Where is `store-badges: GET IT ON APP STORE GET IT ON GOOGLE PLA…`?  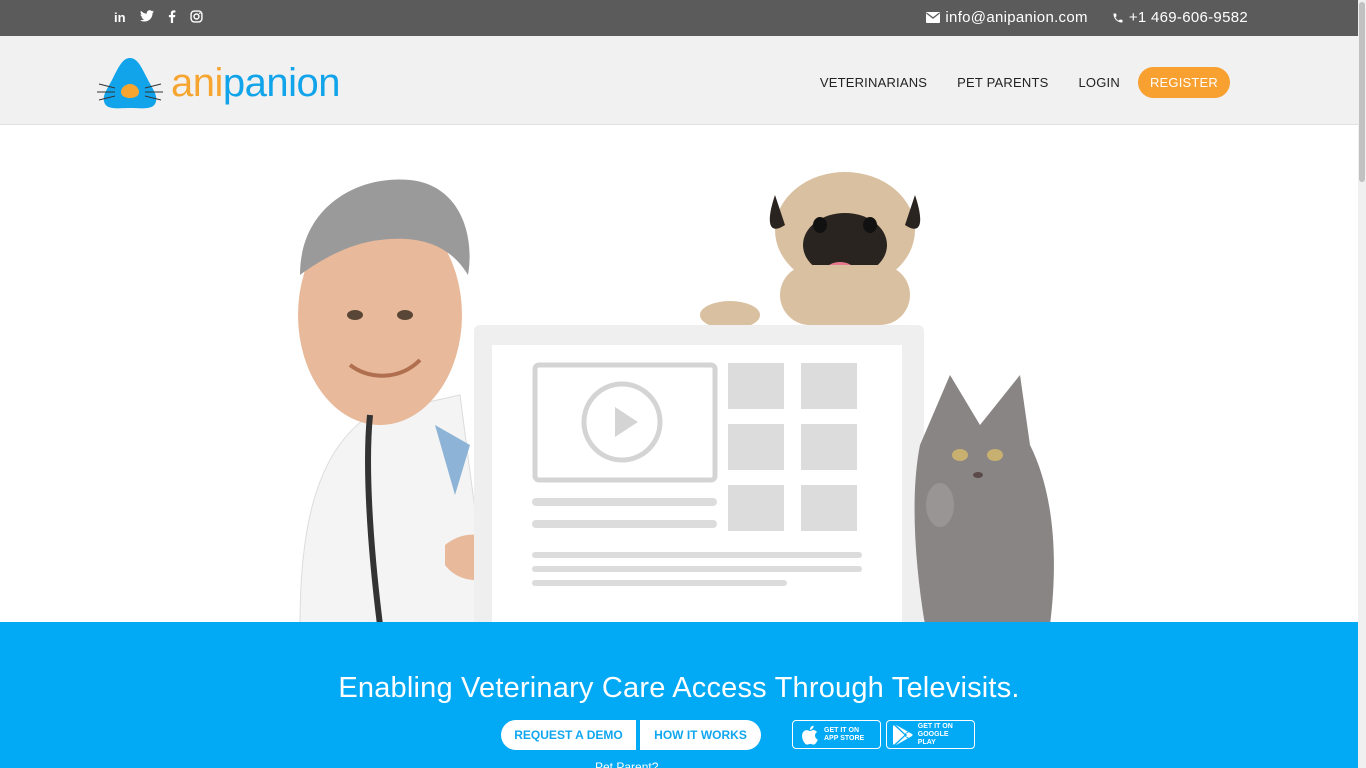 store-badges: GET IT ON APP STORE GET IT ON GOOGLE PLA… is located at coordinates (883, 734).